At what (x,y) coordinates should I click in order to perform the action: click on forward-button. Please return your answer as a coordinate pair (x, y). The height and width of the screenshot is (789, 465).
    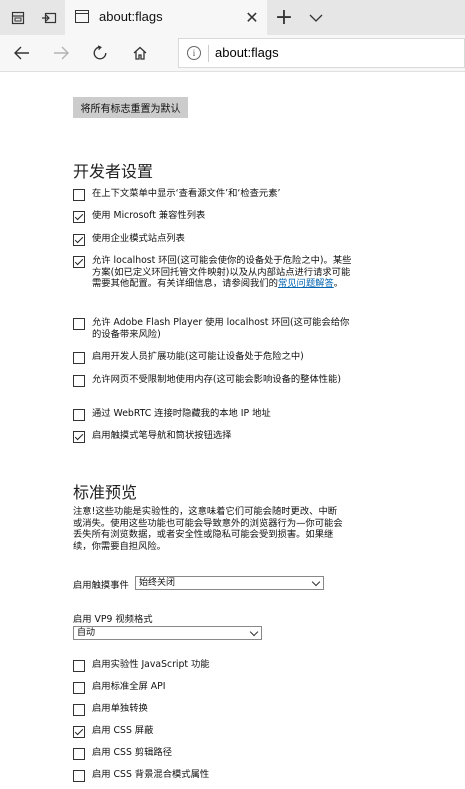
    Looking at the image, I should click on (61, 53).